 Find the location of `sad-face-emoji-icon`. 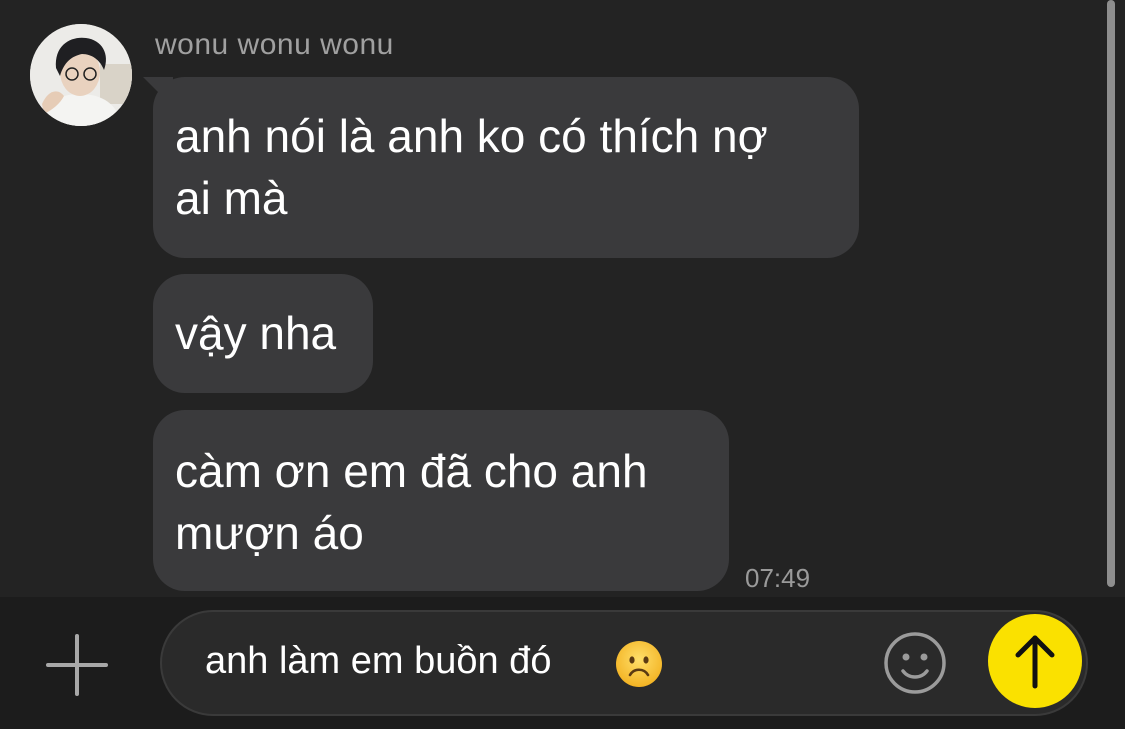

sad-face-emoji-icon is located at coordinates (639, 664).